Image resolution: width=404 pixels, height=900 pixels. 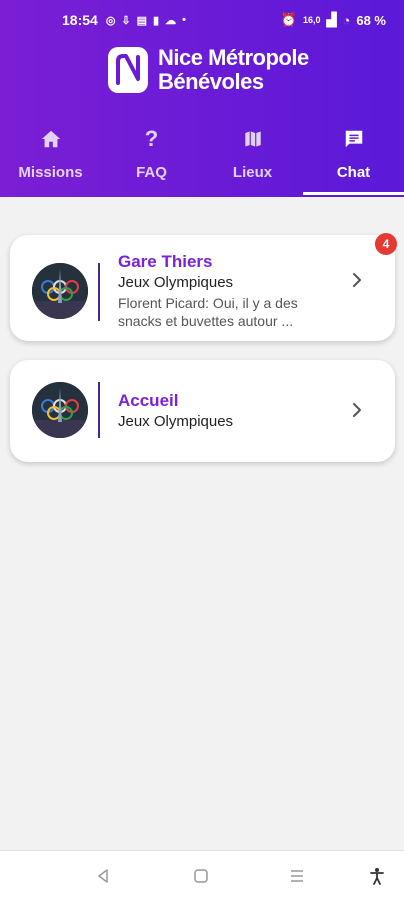 What do you see at coordinates (171, 20) in the screenshot?
I see `cloud-icon: ☁` at bounding box center [171, 20].